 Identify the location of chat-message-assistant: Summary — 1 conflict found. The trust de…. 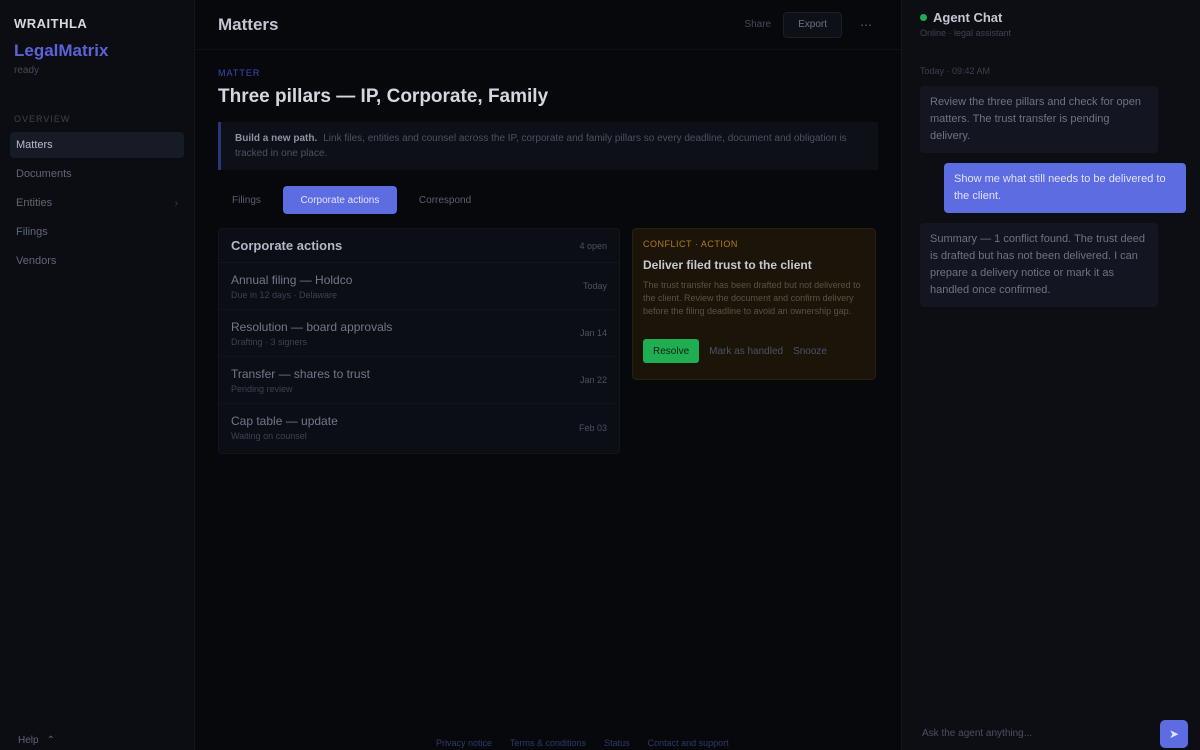
(1039, 265).